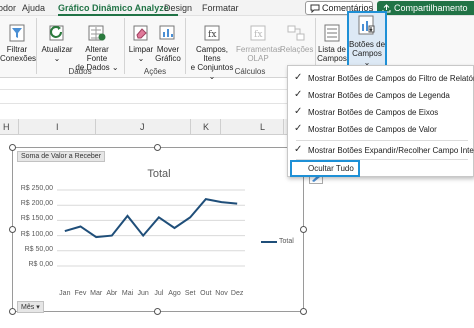 The image size is (474, 328). What do you see at coordinates (331, 168) in the screenshot?
I see `menu-item-label: Ocultar Tudo` at bounding box center [331, 168].